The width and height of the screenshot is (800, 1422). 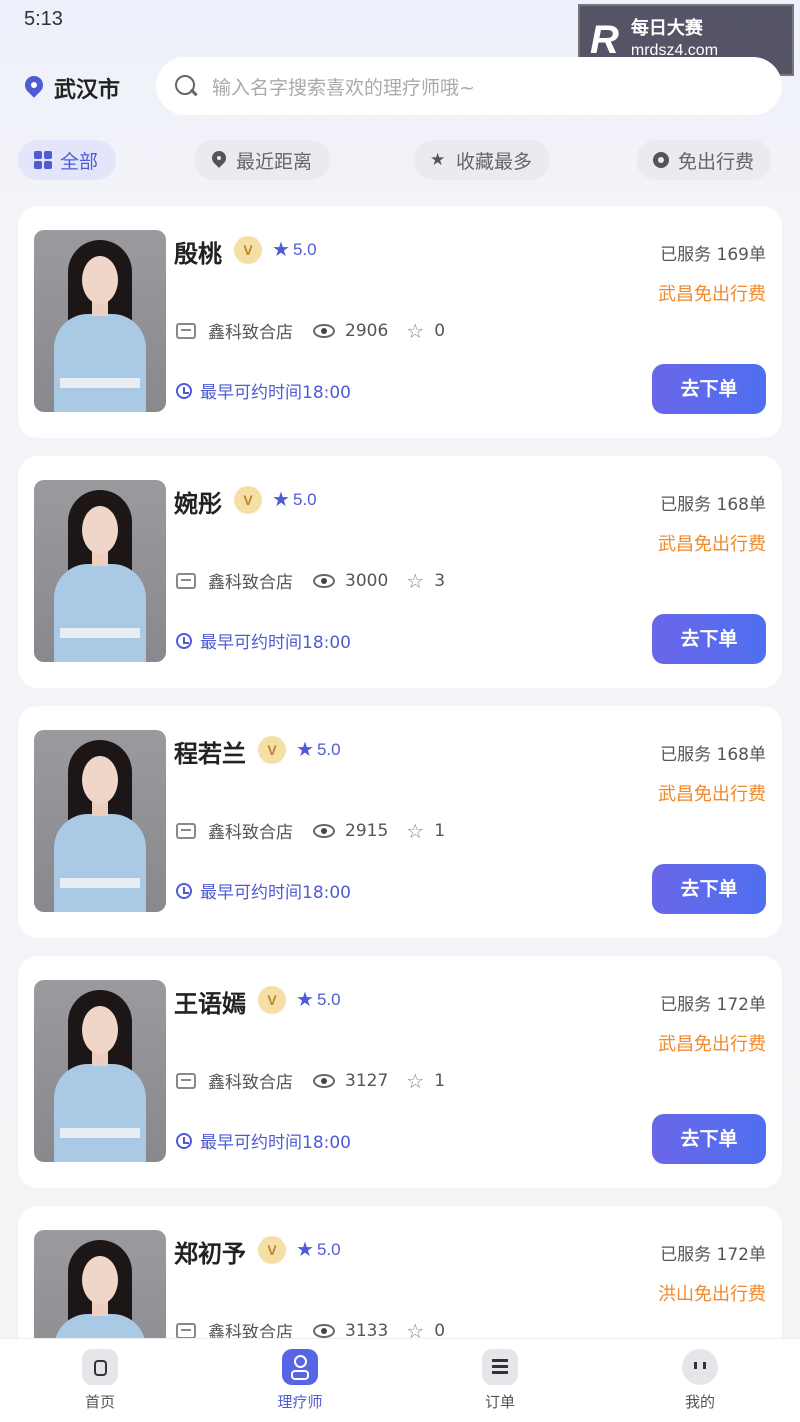 I want to click on tab-orders: 订单, so click(x=500, y=1380).